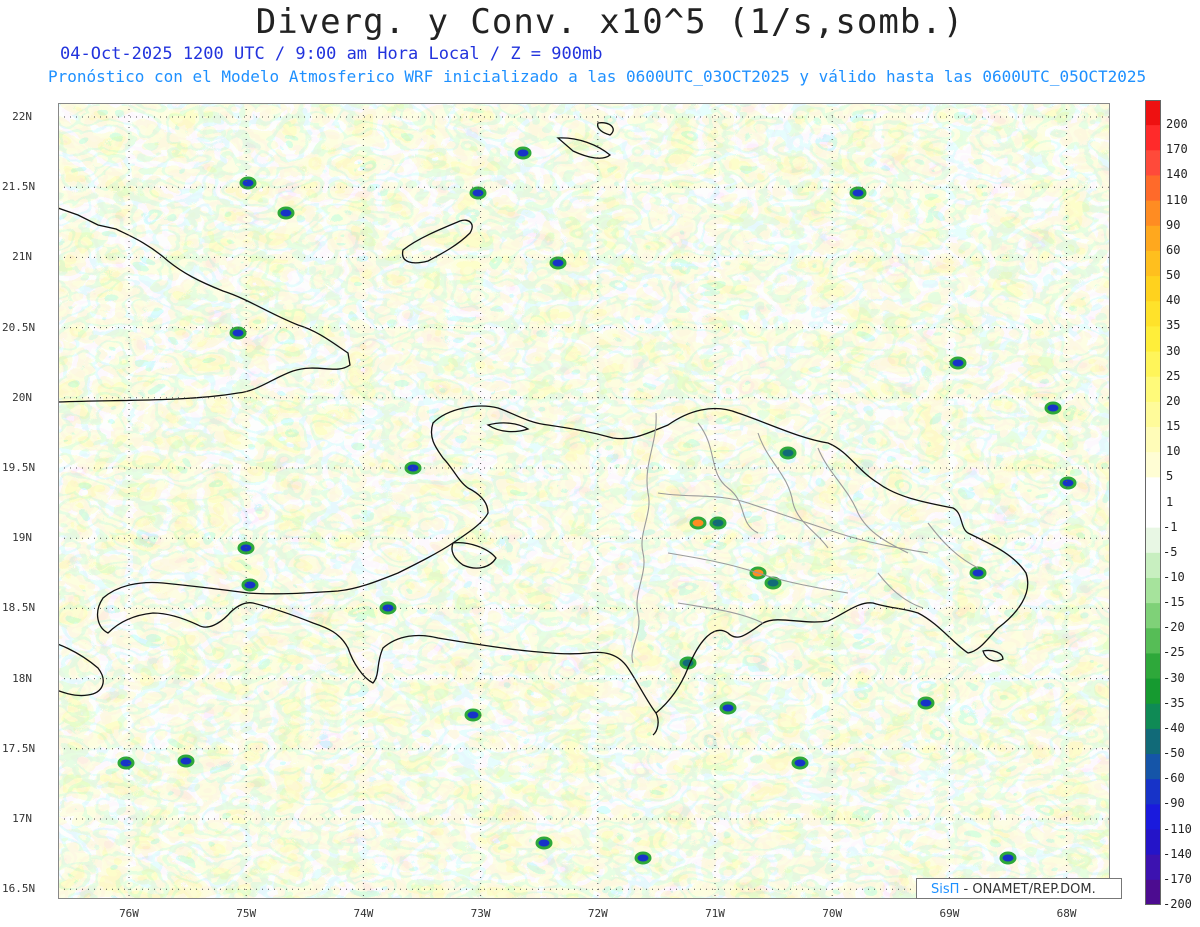 This screenshot has width=1200, height=927. What do you see at coordinates (1177, 828) in the screenshot?
I see `colorbar-label: -110` at bounding box center [1177, 828].